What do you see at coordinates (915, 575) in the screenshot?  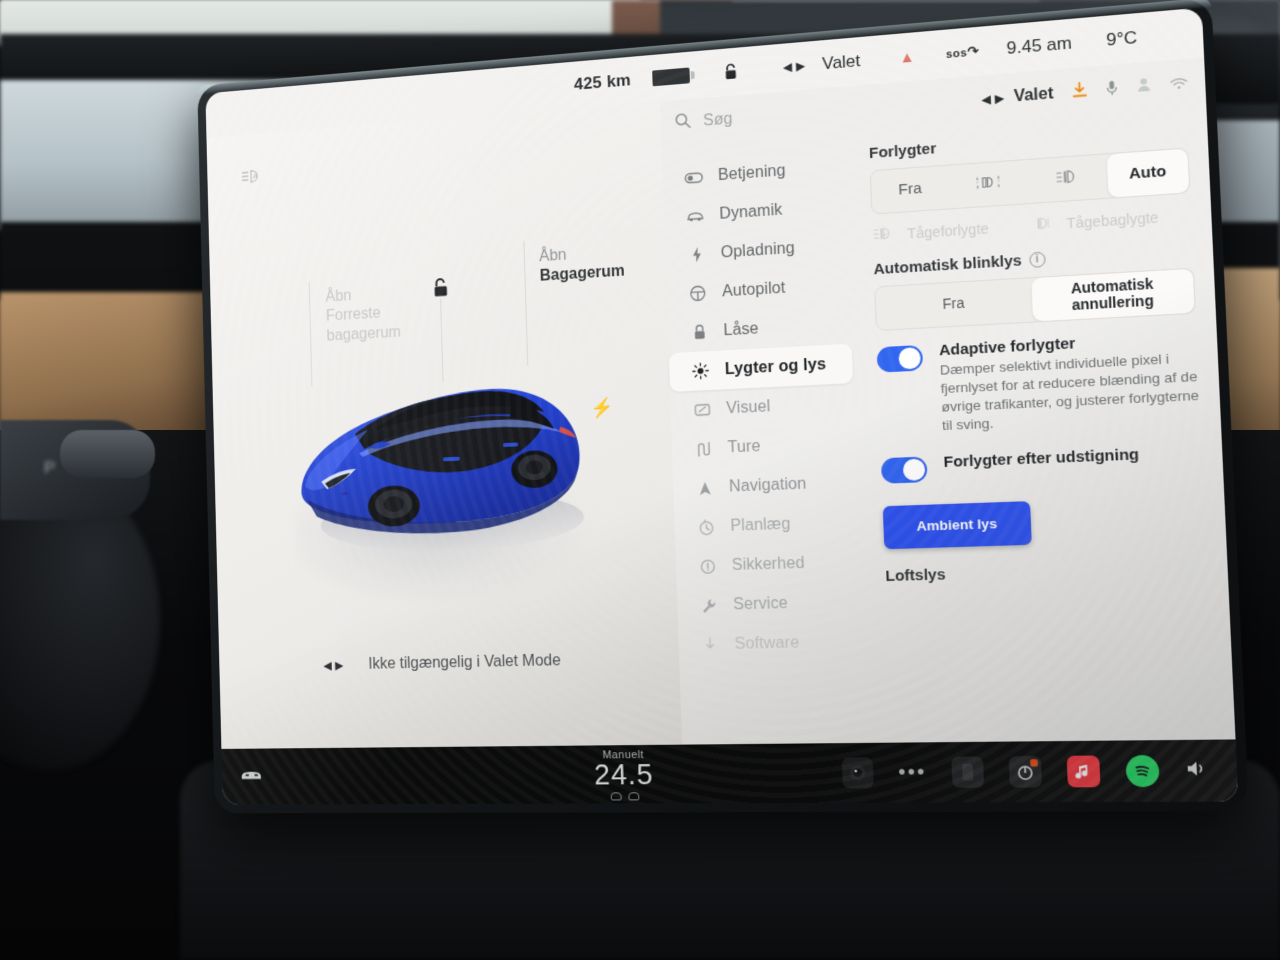 I see `ceiling-light-section-title: Loftslys` at bounding box center [915, 575].